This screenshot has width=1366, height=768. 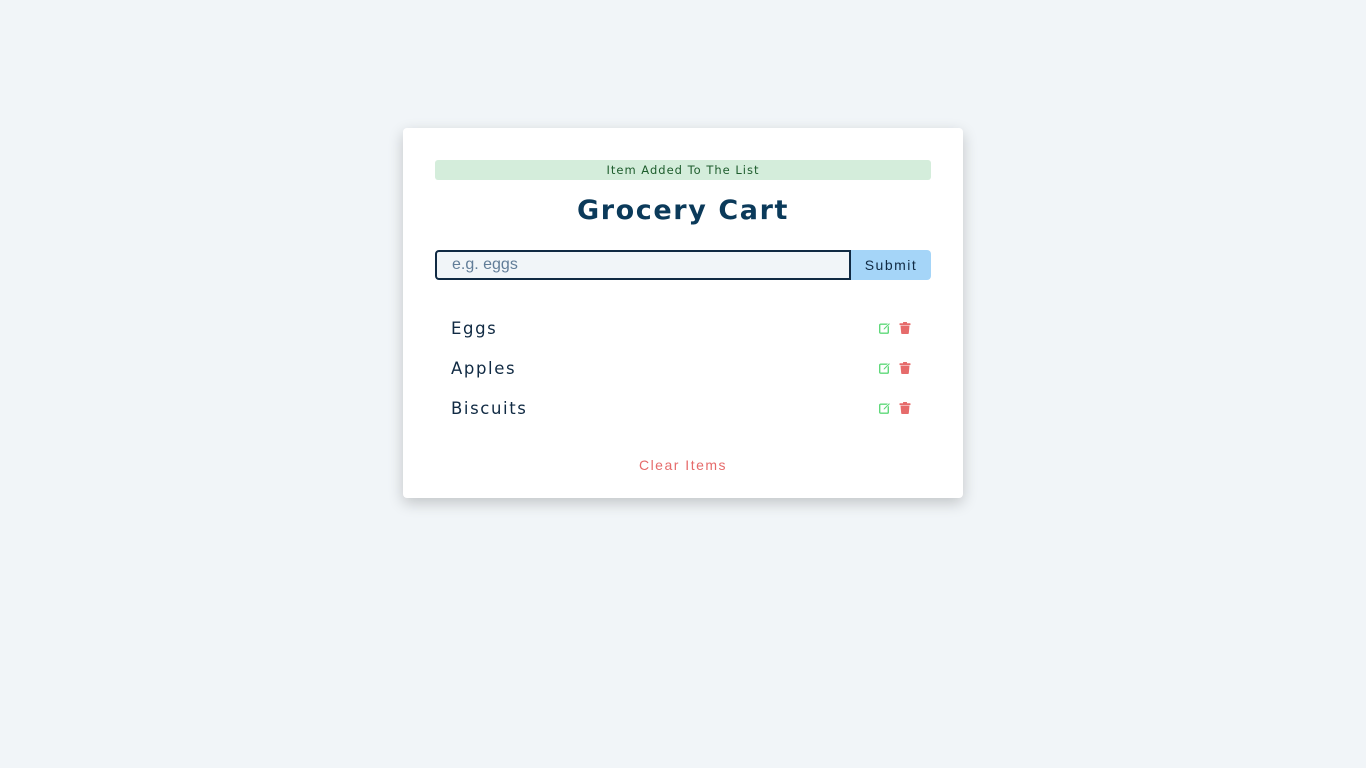 What do you see at coordinates (683, 170) in the screenshot?
I see `success-alert: Item Added To The List` at bounding box center [683, 170].